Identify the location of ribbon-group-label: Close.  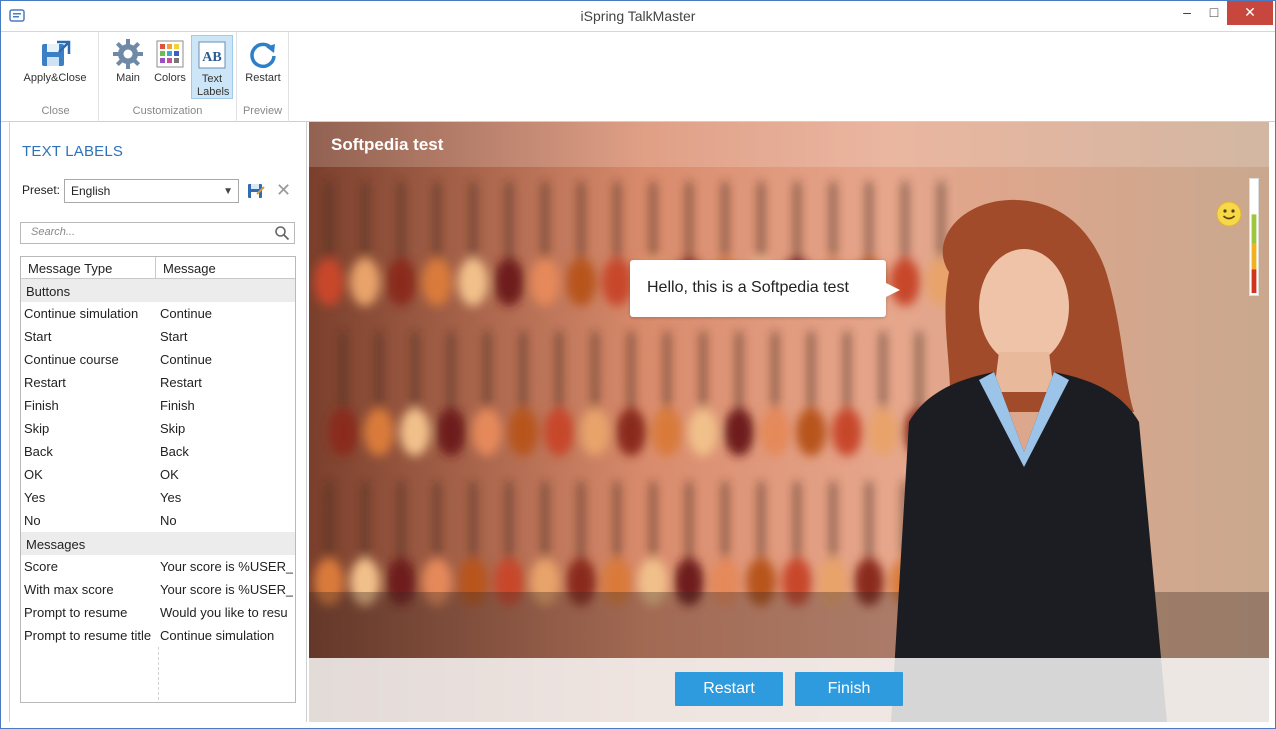
(55, 111).